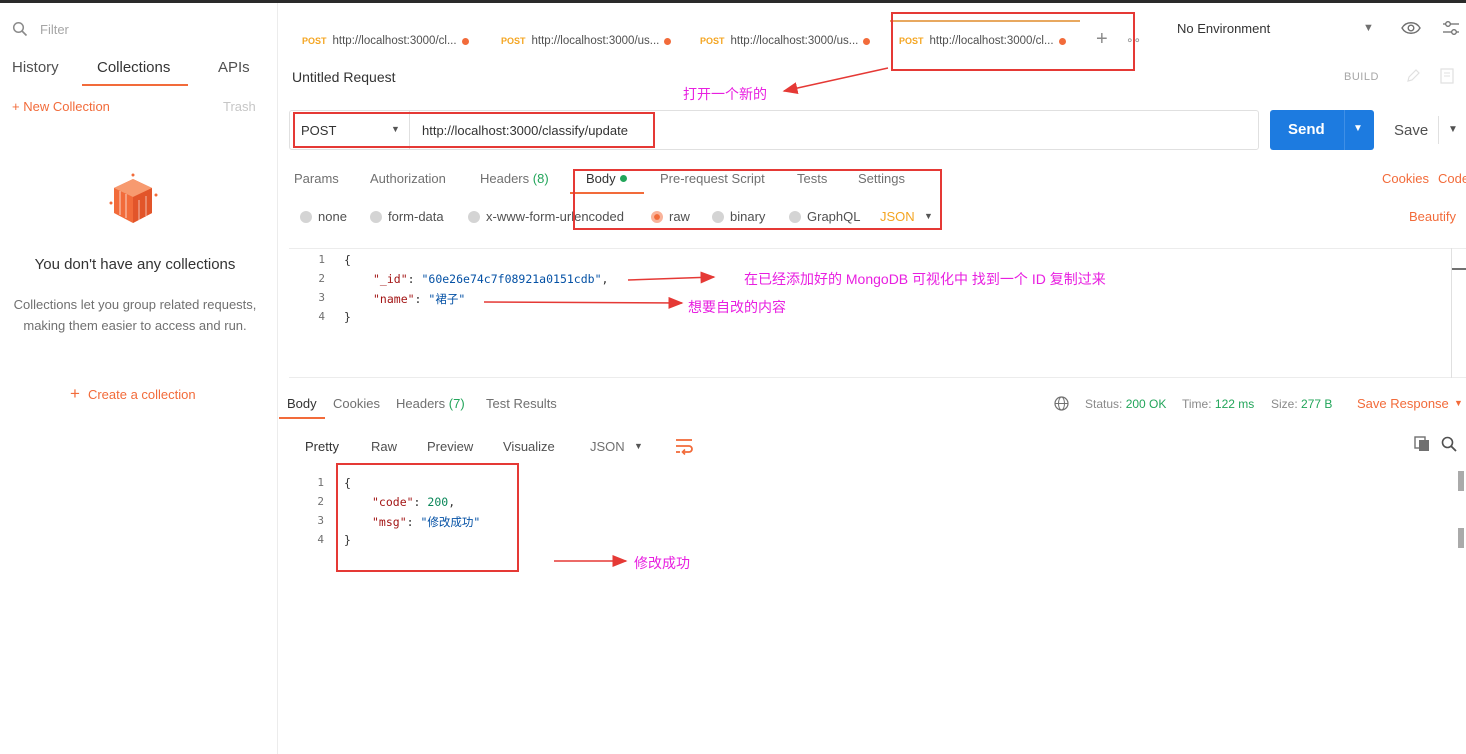 The image size is (1466, 754). I want to click on annotation-content: 想要自改的内容, so click(737, 307).